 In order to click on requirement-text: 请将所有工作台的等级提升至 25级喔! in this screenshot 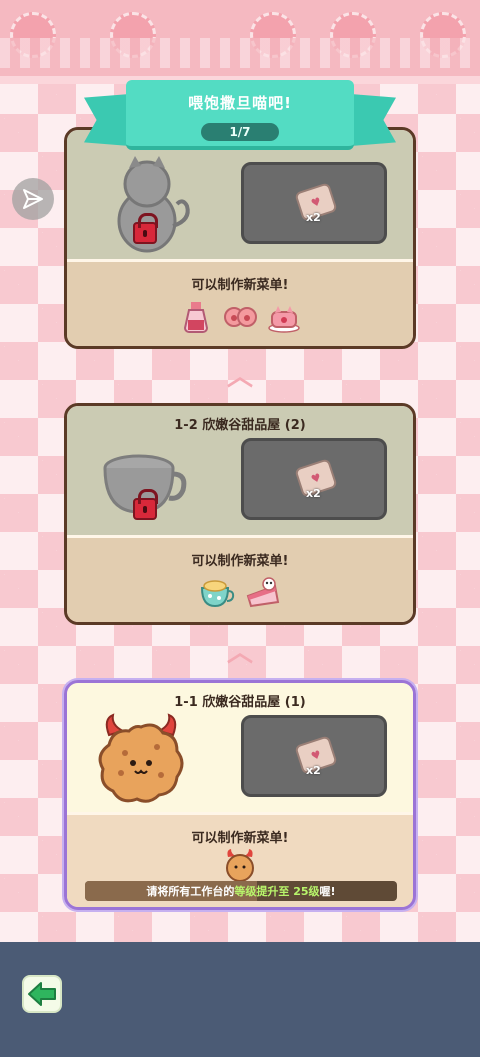, I will do `click(241, 891)`.